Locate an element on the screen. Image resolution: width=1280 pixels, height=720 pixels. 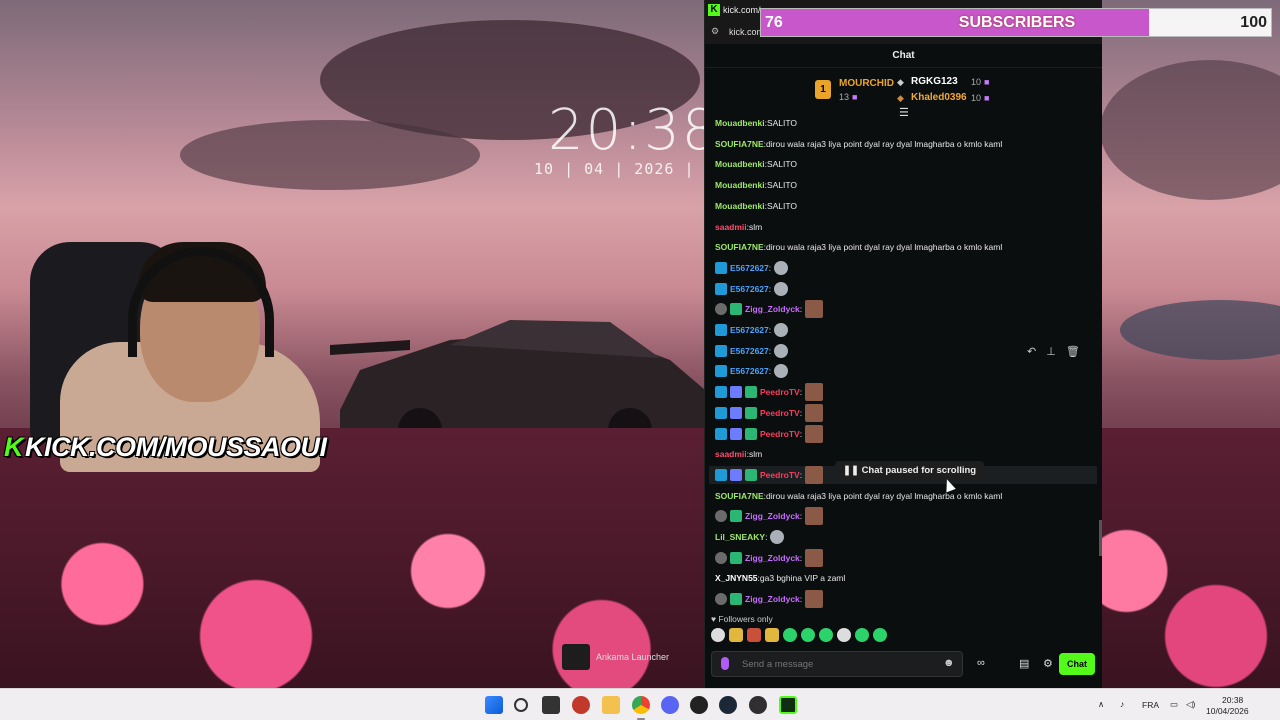
delete-icon: 🗑 is located at coordinates (1073, 351).